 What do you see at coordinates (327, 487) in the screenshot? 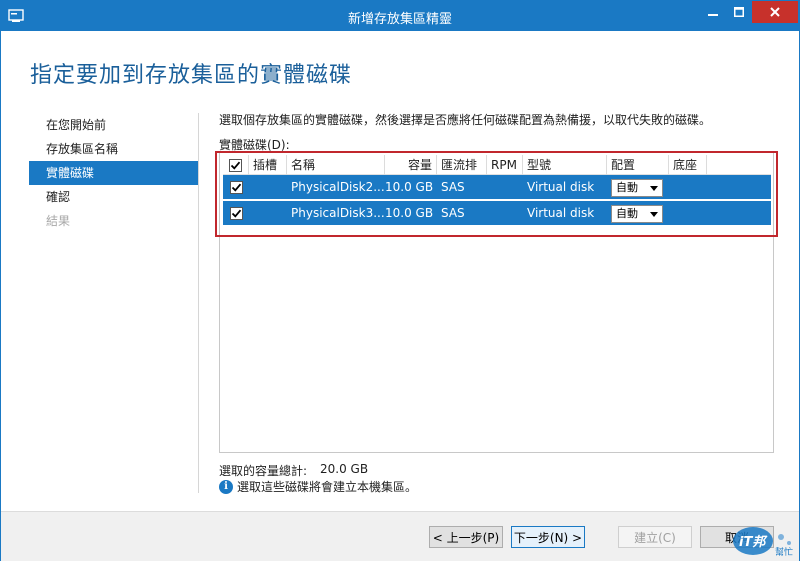
I see `info-message-text: 選取這些磁碟將會建立本機集區。` at bounding box center [327, 487].